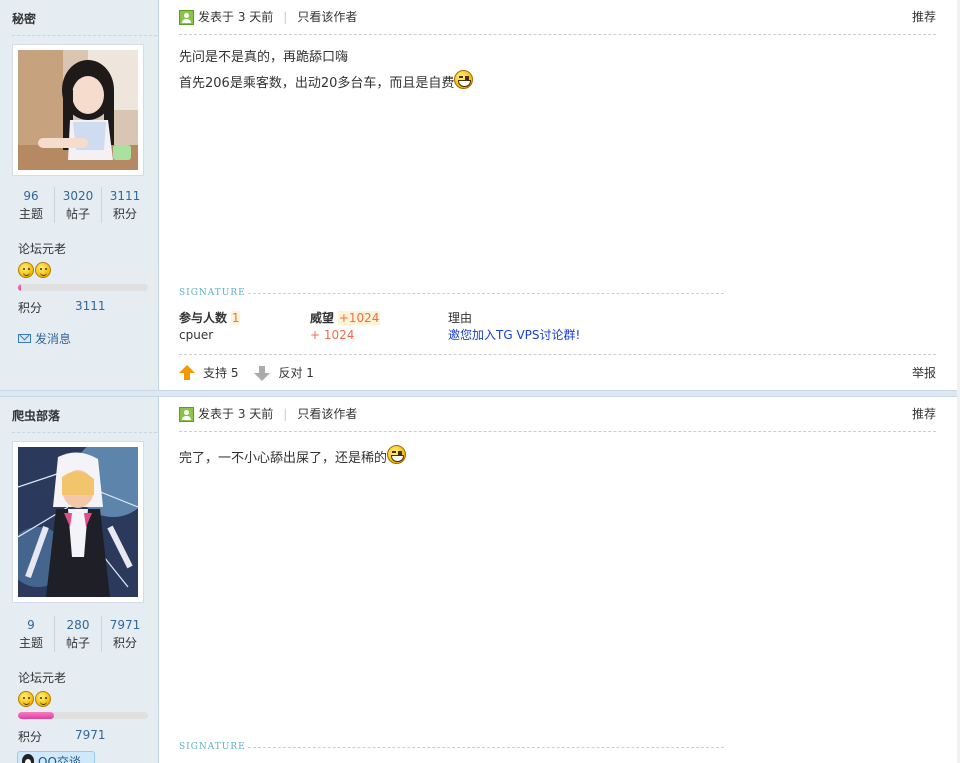  Describe the element at coordinates (220, 373) in the screenshot. I see `support-button: 支持 5` at that location.